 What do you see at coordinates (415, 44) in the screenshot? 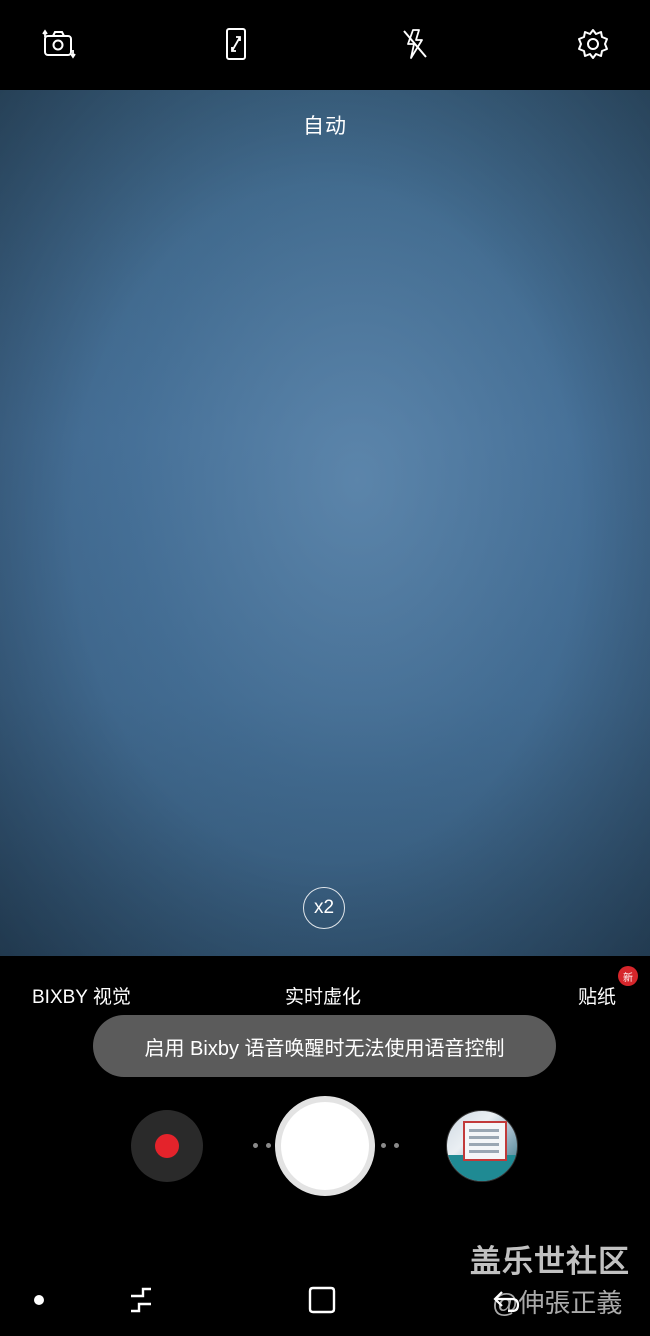
I see `flash-off-icon` at bounding box center [415, 44].